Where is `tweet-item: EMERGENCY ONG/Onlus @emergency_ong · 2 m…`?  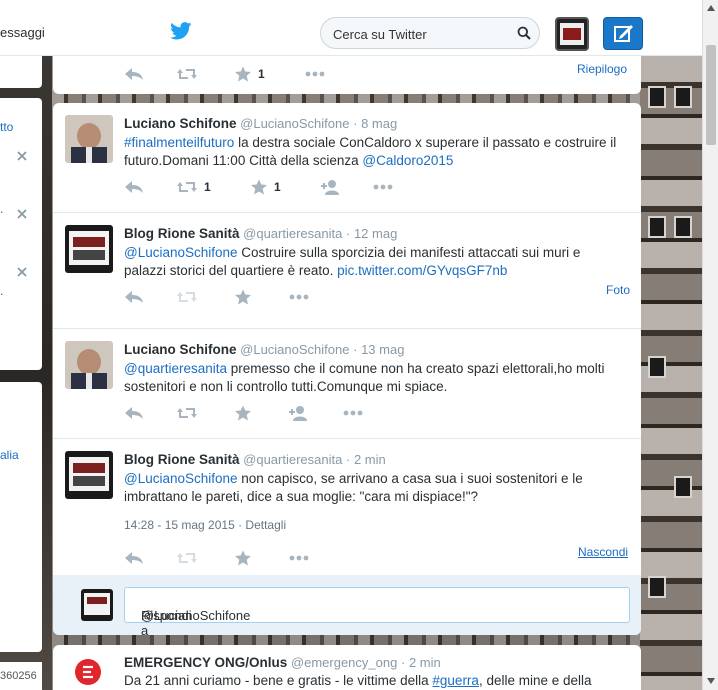
tweet-item: EMERGENCY ONG/Onlus @emergency_ong · 2 m… is located at coordinates (347, 667).